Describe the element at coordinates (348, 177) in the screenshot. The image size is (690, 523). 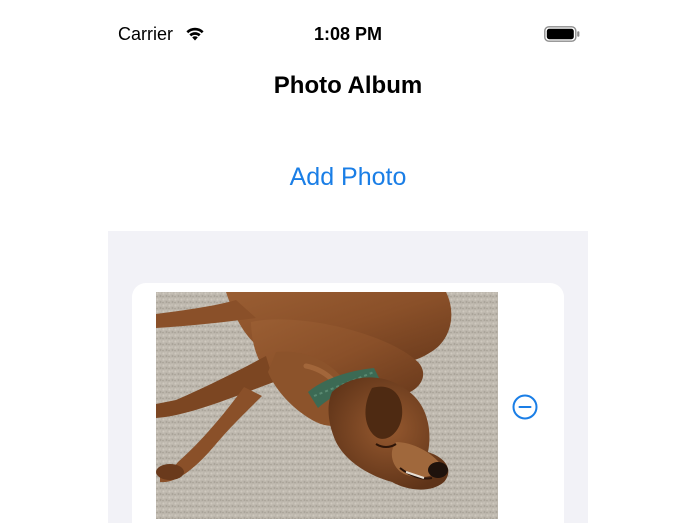
I see `add-photo-button: Add Photo` at that location.